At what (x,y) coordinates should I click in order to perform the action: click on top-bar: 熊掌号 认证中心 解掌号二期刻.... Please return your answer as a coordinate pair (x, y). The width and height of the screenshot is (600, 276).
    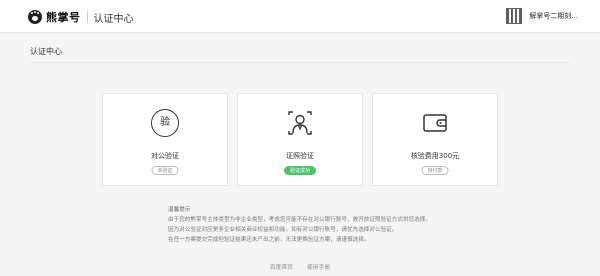
    Looking at the image, I should click on (300, 16).